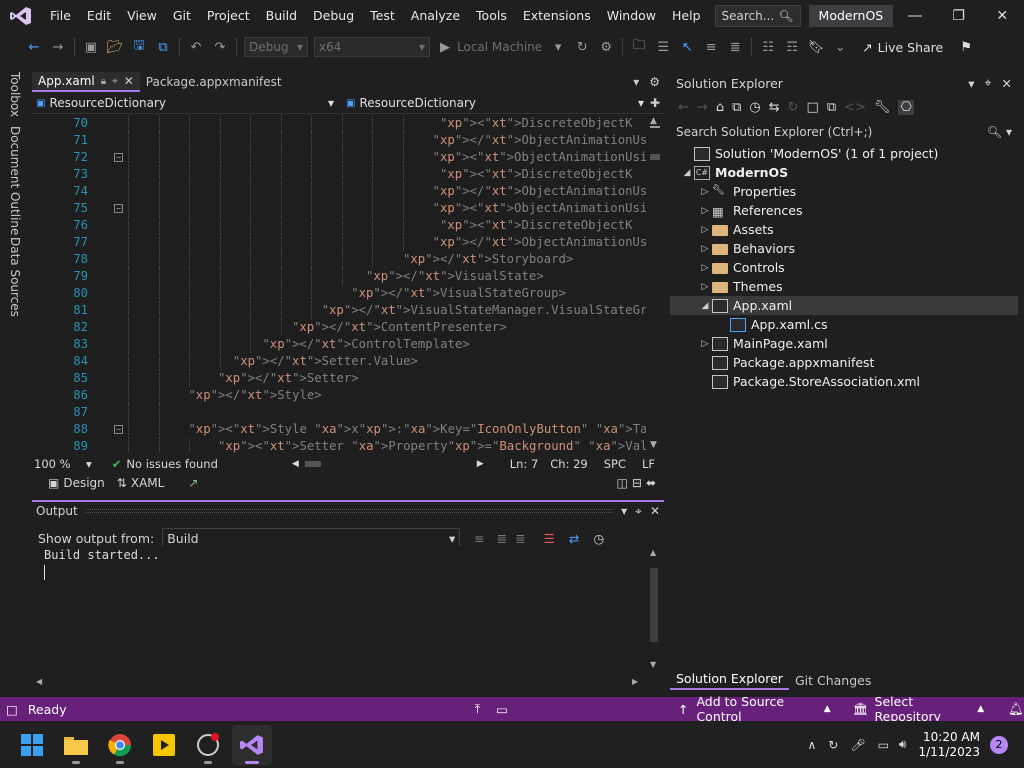 The width and height of the screenshot is (1024, 768). What do you see at coordinates (654, 82) in the screenshot?
I see `tab-settings-gear-icon: ⚙` at bounding box center [654, 82].